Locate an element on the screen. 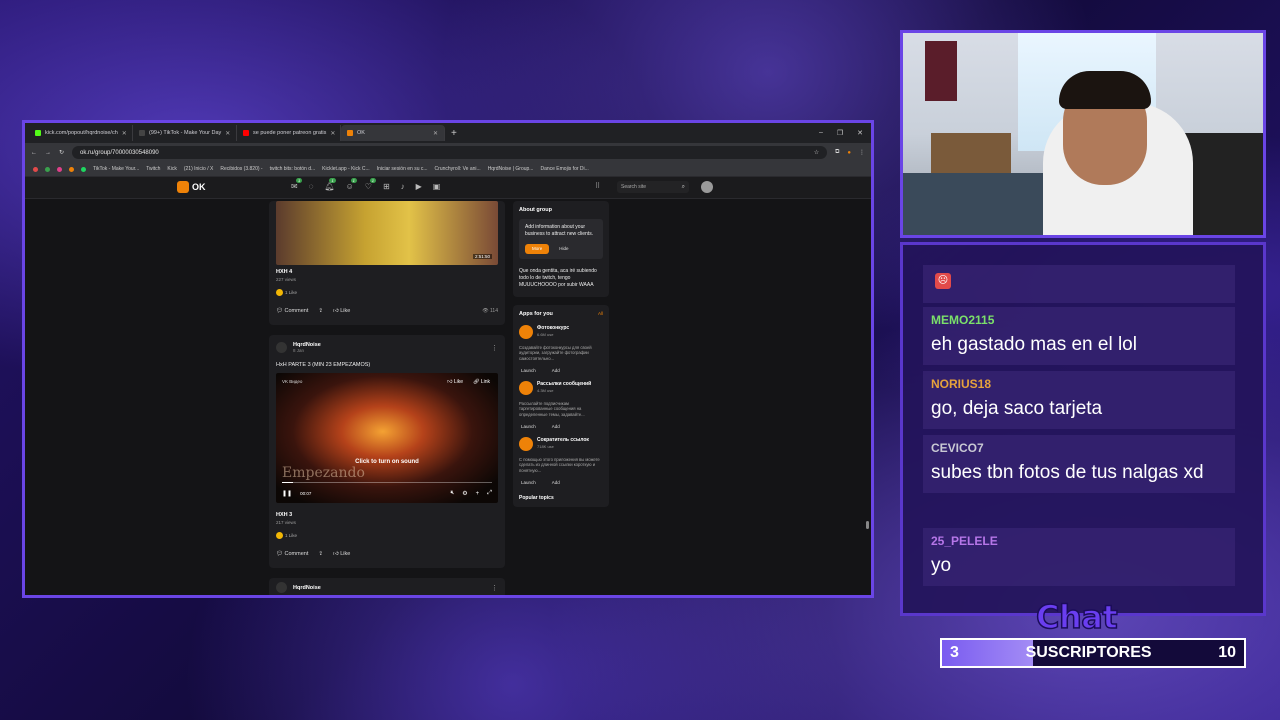  reload-icon: ↻ is located at coordinates (61, 152).